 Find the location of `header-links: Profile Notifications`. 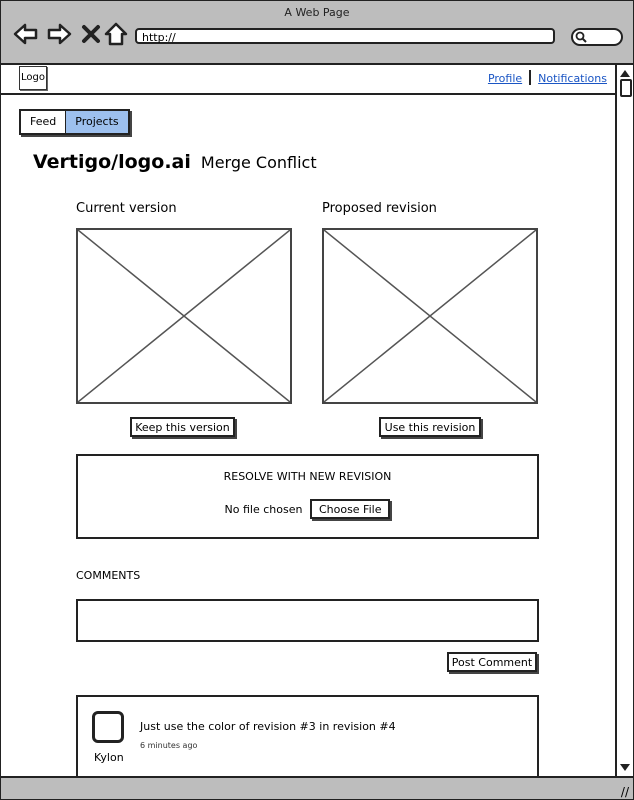

header-links: Profile Notifications is located at coordinates (547, 77).